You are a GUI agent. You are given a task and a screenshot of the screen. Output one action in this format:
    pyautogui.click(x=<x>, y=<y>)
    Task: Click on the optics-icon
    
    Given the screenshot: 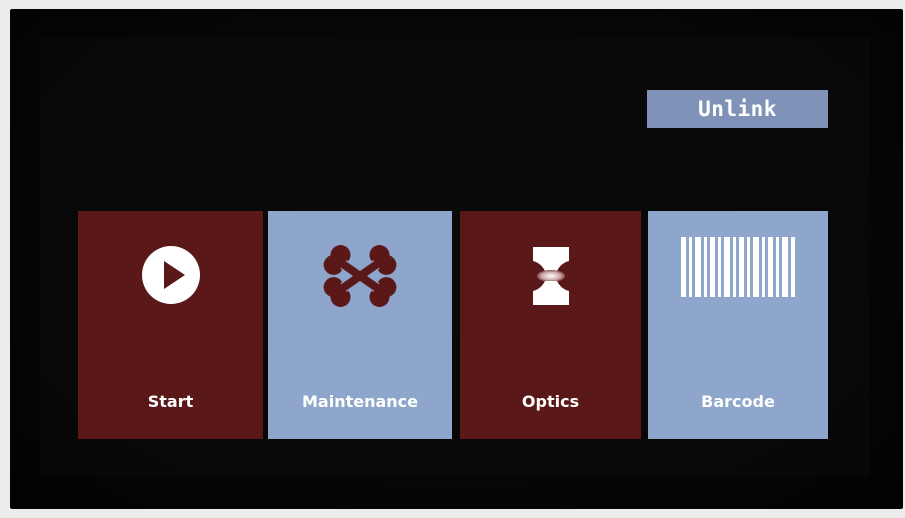 What is the action you would take?
    pyautogui.click(x=551, y=278)
    